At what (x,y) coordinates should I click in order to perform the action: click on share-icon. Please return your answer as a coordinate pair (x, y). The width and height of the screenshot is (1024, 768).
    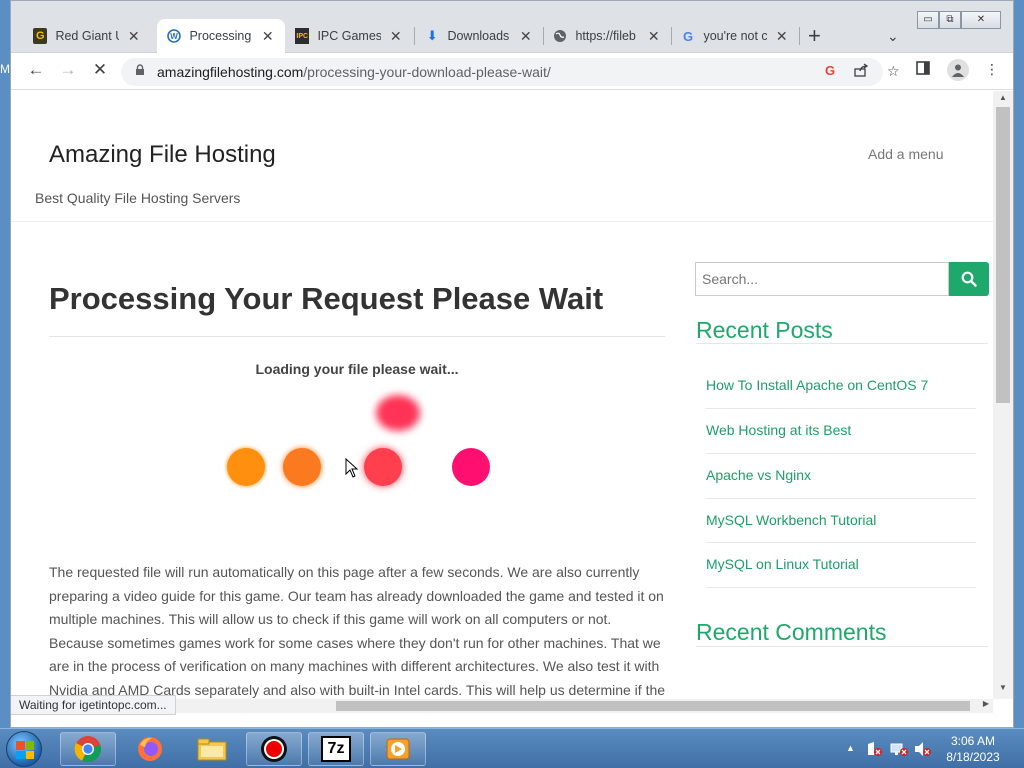
    Looking at the image, I should click on (861, 71).